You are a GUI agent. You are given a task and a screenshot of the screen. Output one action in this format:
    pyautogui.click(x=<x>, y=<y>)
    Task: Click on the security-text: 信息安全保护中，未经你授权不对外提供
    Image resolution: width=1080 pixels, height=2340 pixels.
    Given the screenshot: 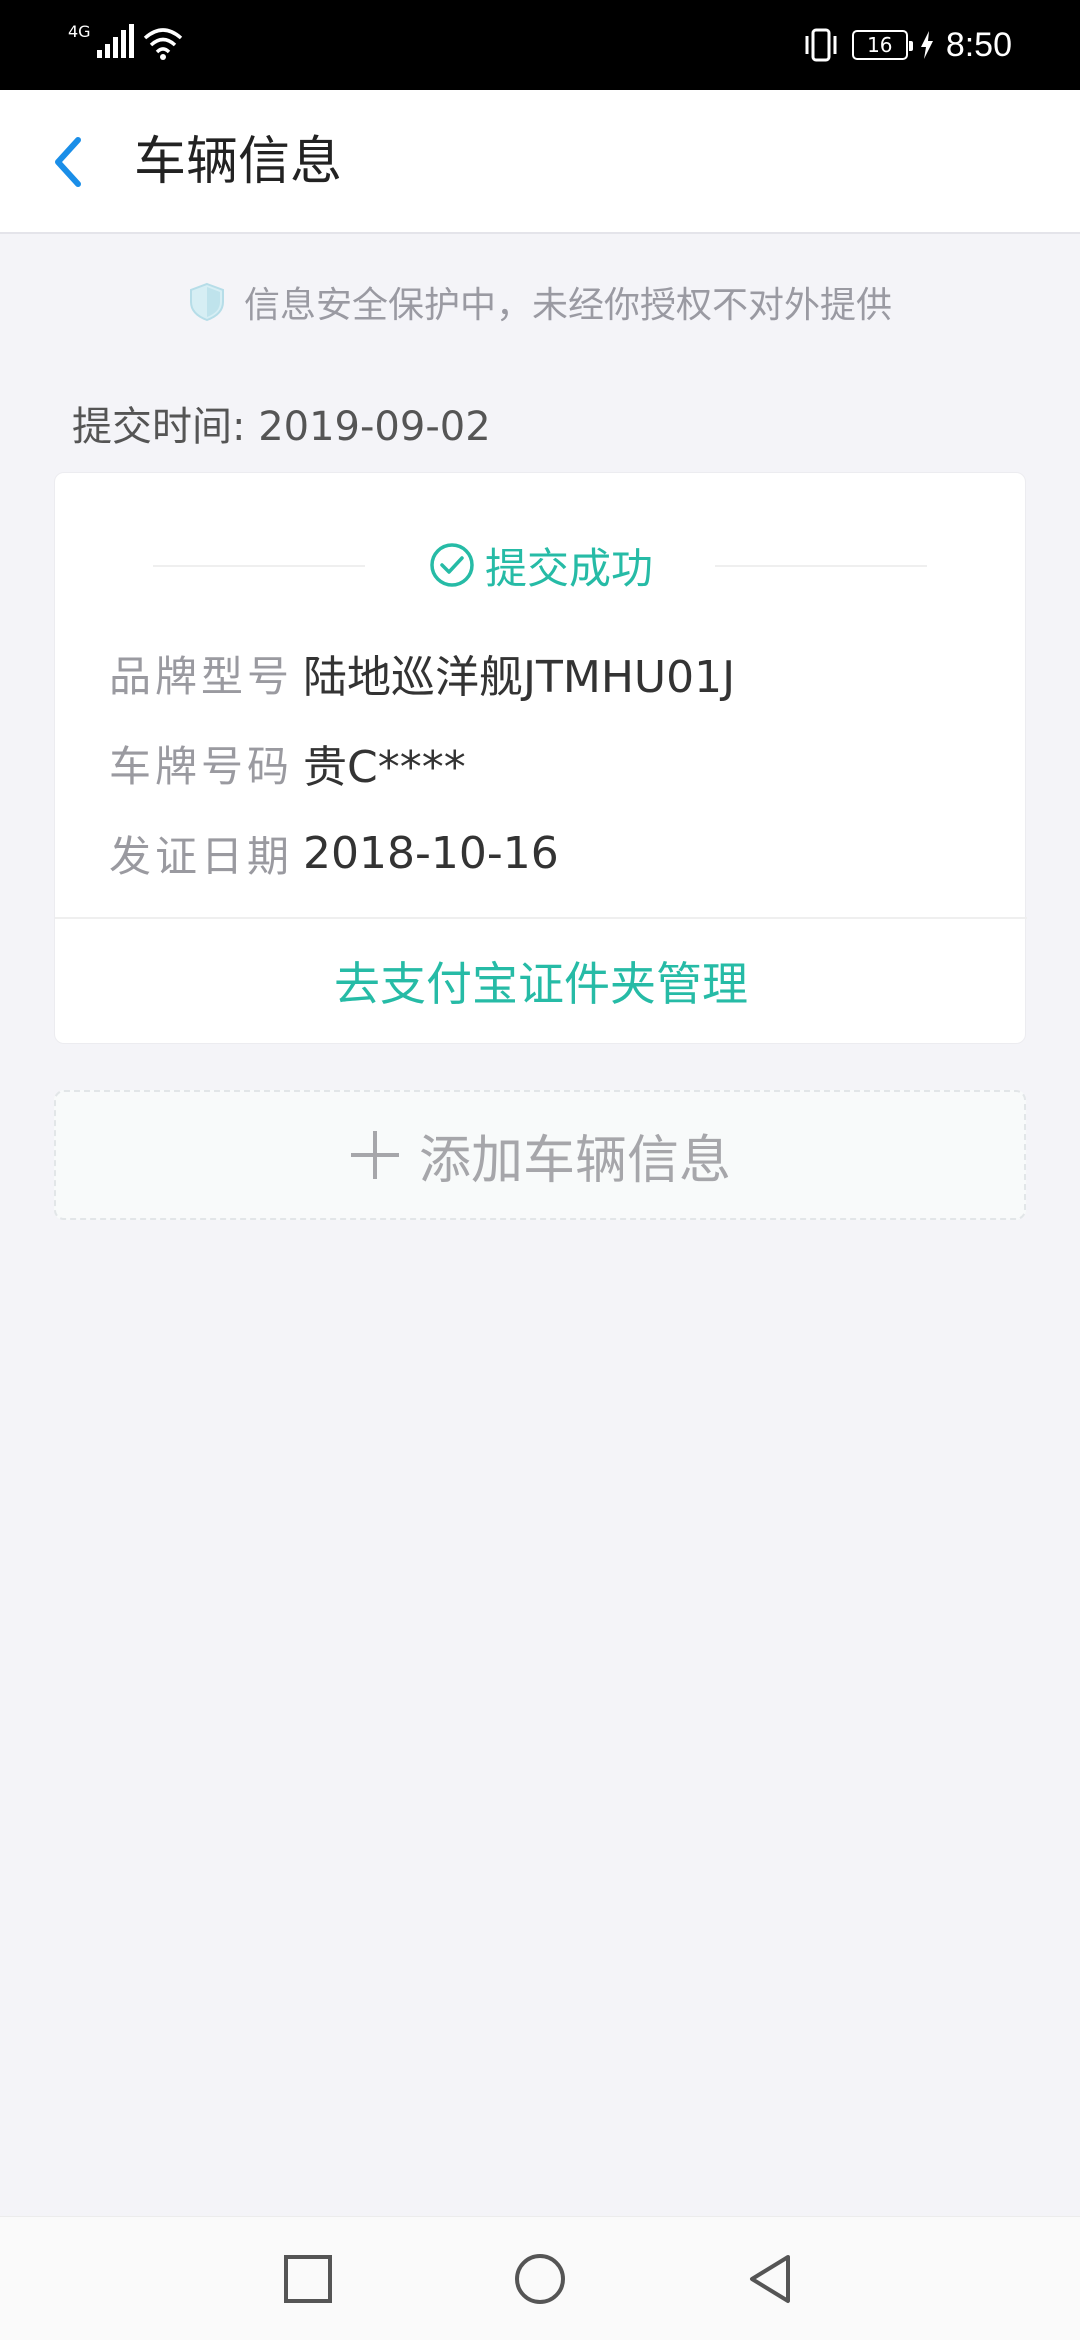 What is the action you would take?
    pyautogui.click(x=567, y=305)
    